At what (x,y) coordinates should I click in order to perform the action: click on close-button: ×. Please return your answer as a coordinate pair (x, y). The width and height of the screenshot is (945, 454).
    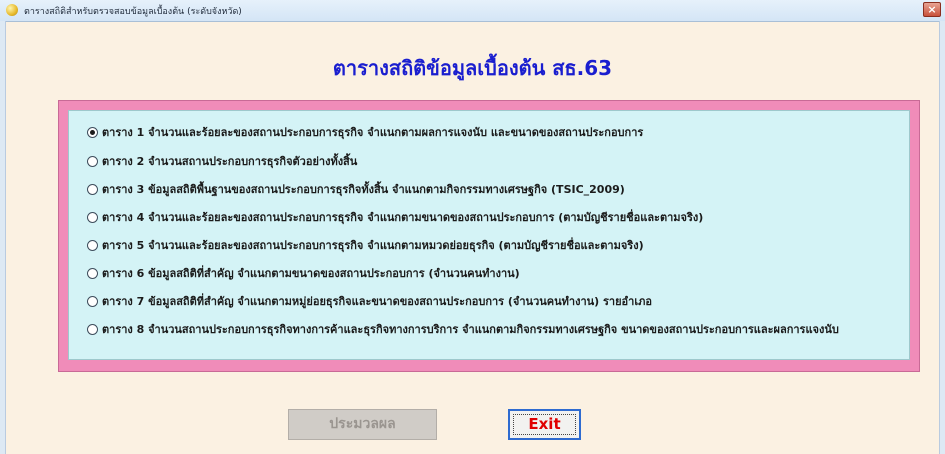
    Looking at the image, I should click on (932, 9).